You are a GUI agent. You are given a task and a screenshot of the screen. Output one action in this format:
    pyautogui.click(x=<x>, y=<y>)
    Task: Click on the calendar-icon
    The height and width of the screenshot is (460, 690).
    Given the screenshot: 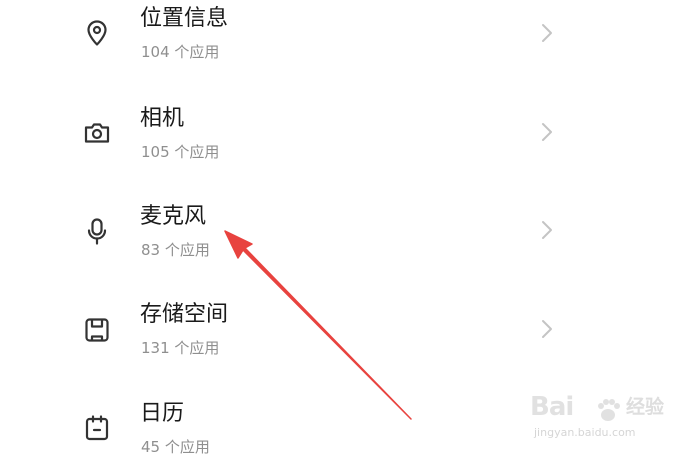 What is the action you would take?
    pyautogui.click(x=97, y=428)
    